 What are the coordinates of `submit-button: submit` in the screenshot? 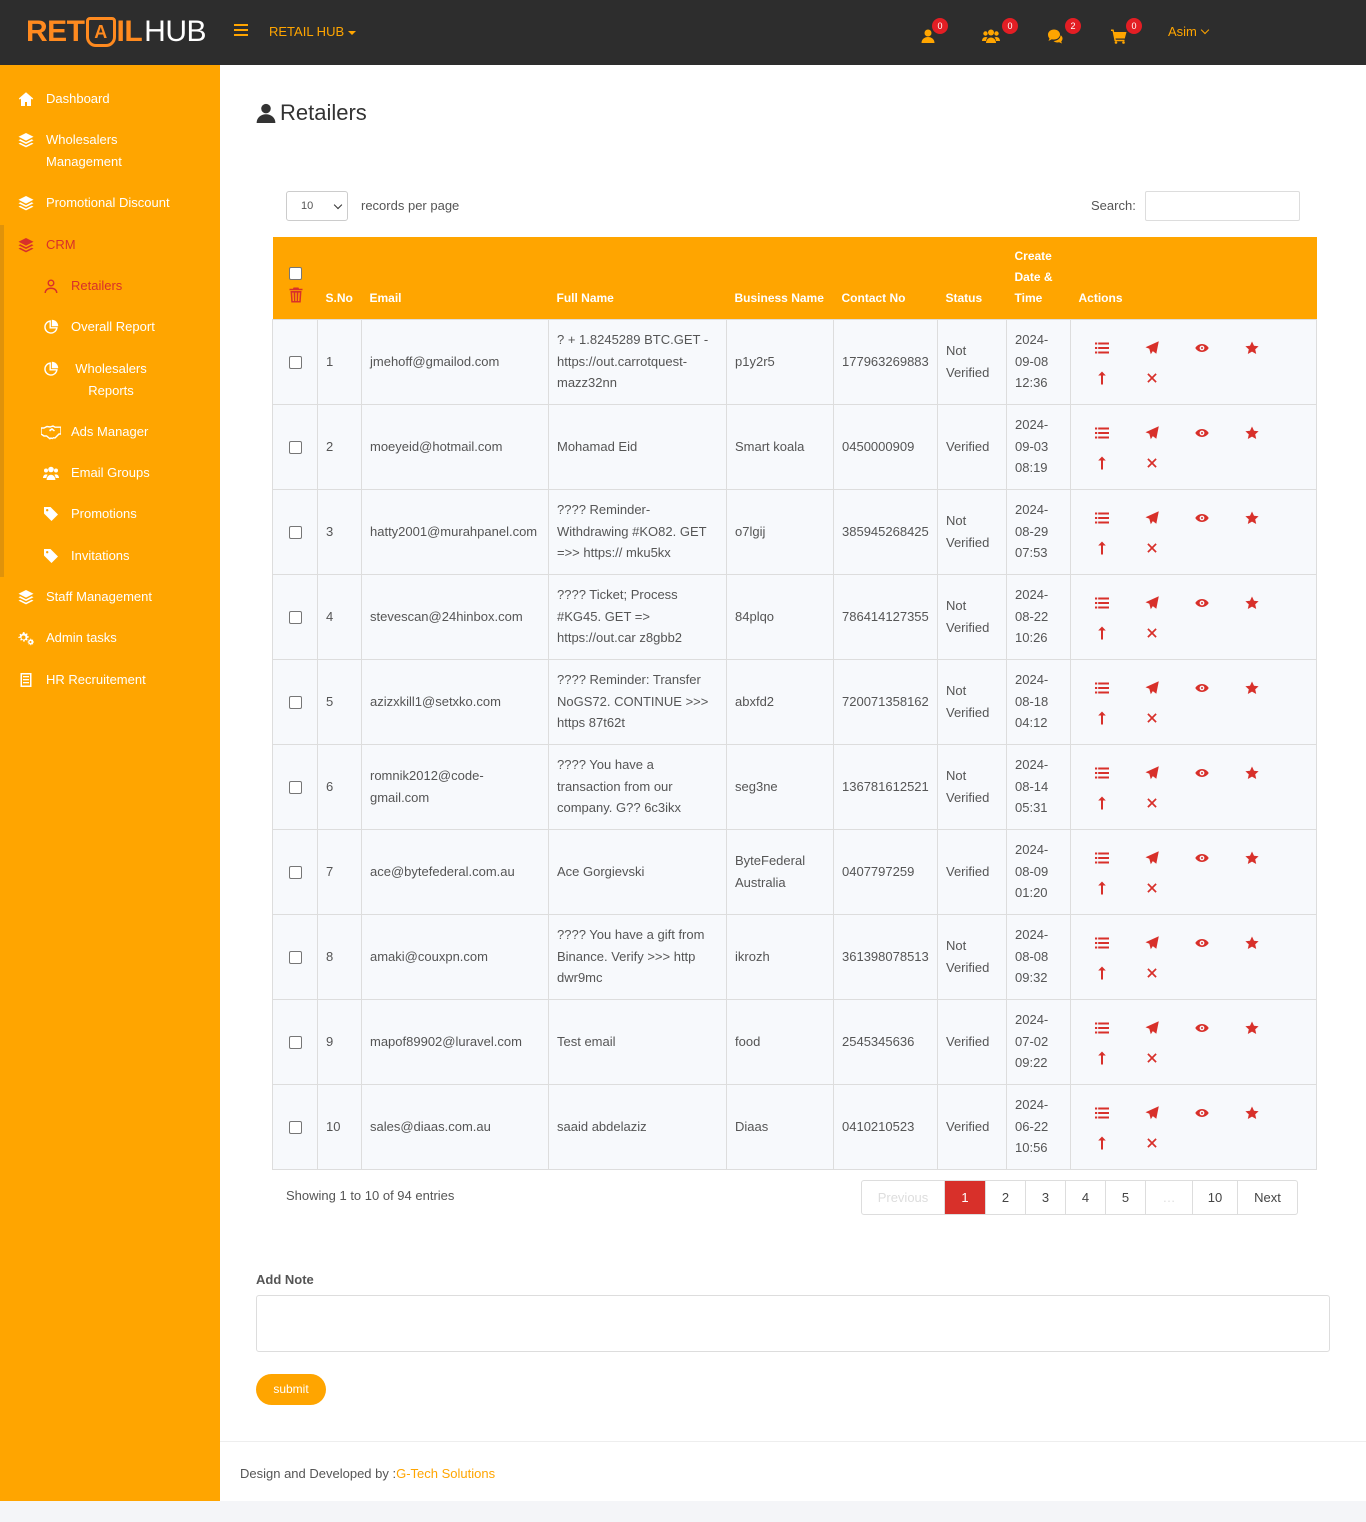 It's located at (291, 1389).